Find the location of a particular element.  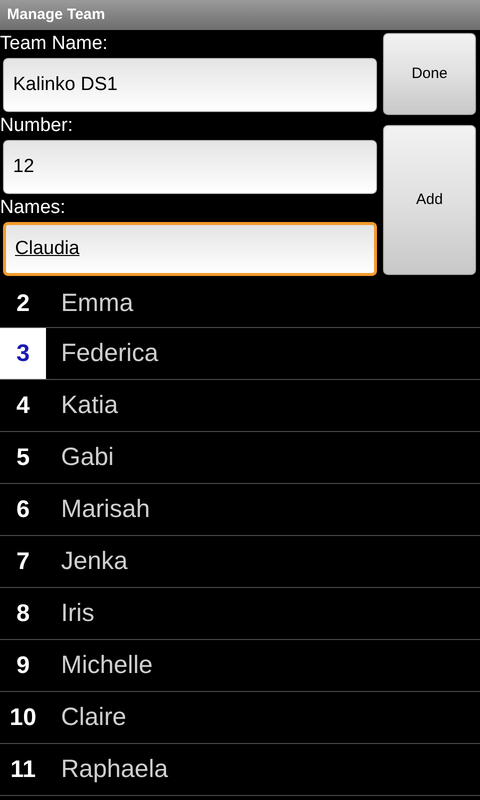

player-number: 11 is located at coordinates (23, 769).